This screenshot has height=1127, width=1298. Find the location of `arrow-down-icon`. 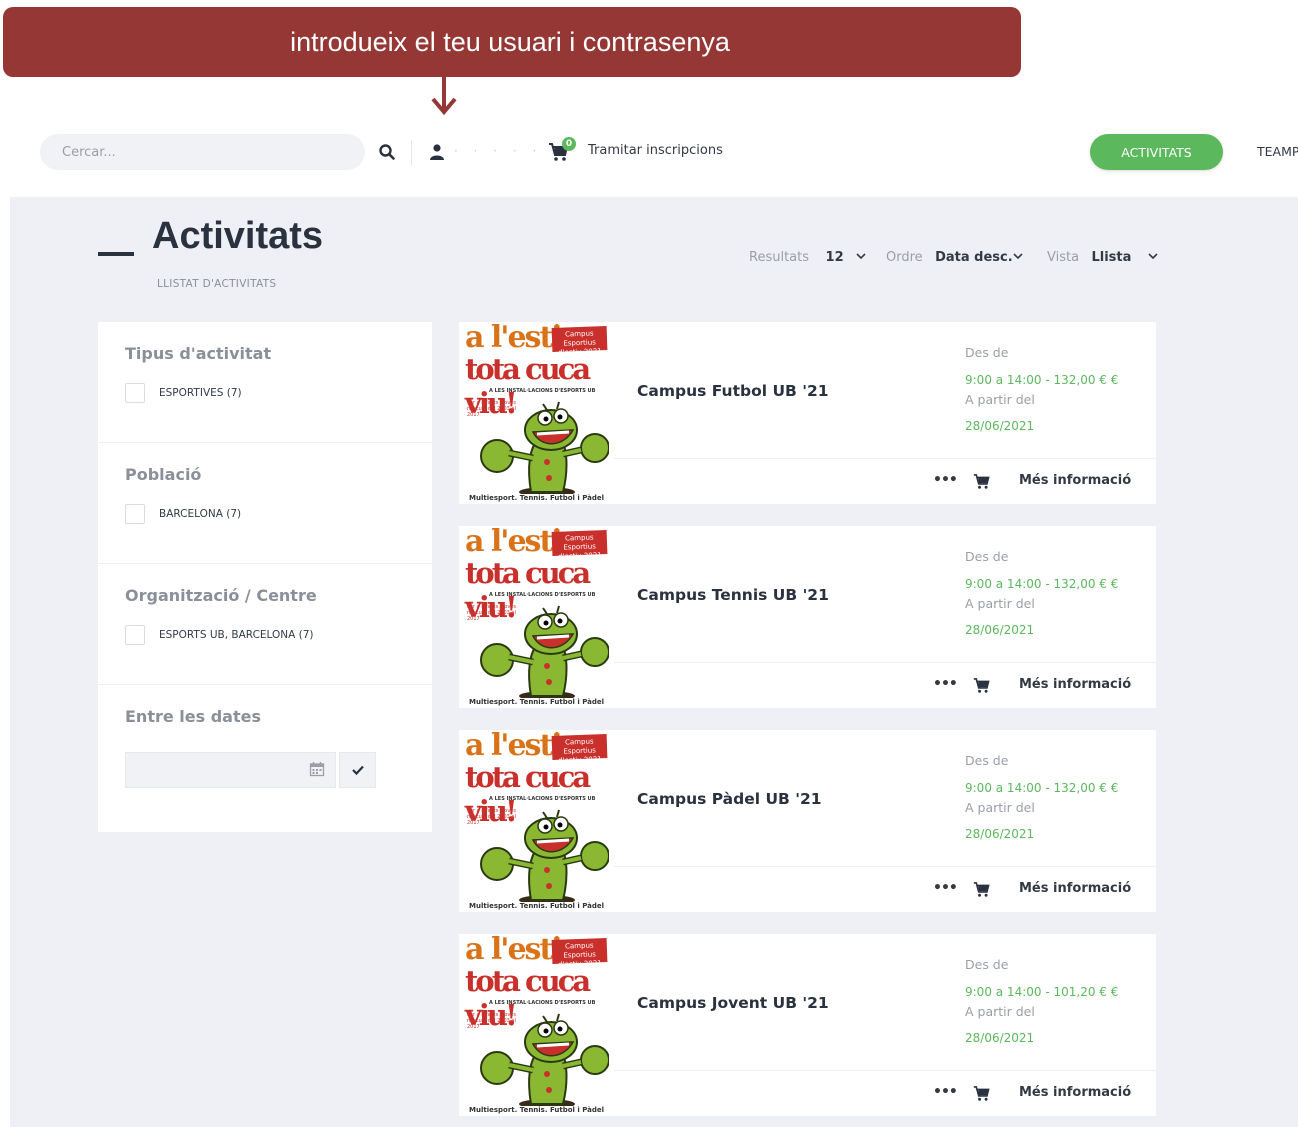

arrow-down-icon is located at coordinates (444, 96).